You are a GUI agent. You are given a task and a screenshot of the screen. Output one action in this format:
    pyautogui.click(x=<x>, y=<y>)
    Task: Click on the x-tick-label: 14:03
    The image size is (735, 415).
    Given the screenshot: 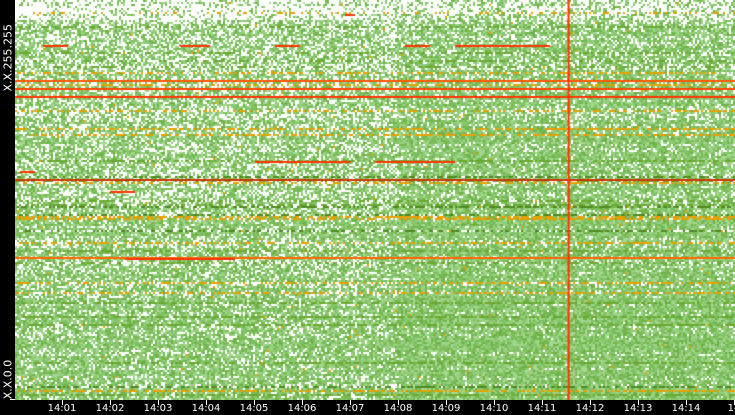 What is the action you would take?
    pyautogui.click(x=158, y=408)
    